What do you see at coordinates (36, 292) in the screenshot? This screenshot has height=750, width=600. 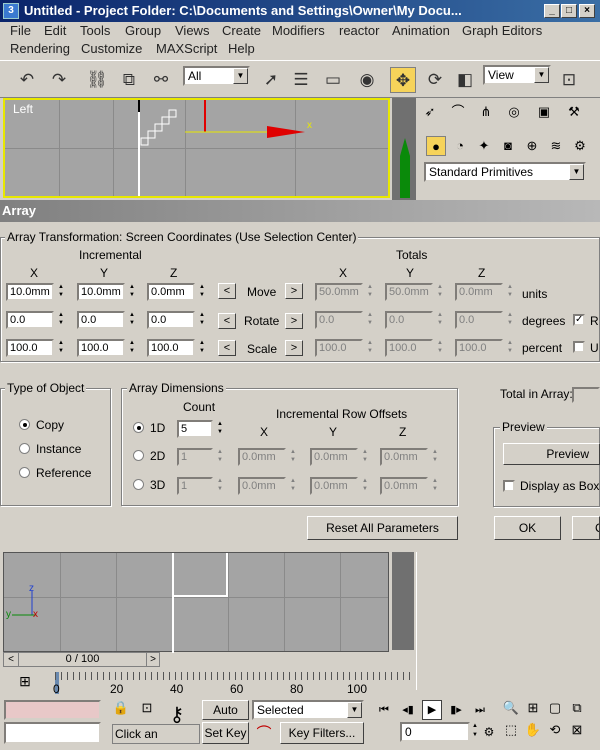 I see `move-inc-x: 10.0mm ▲ ▼` at bounding box center [36, 292].